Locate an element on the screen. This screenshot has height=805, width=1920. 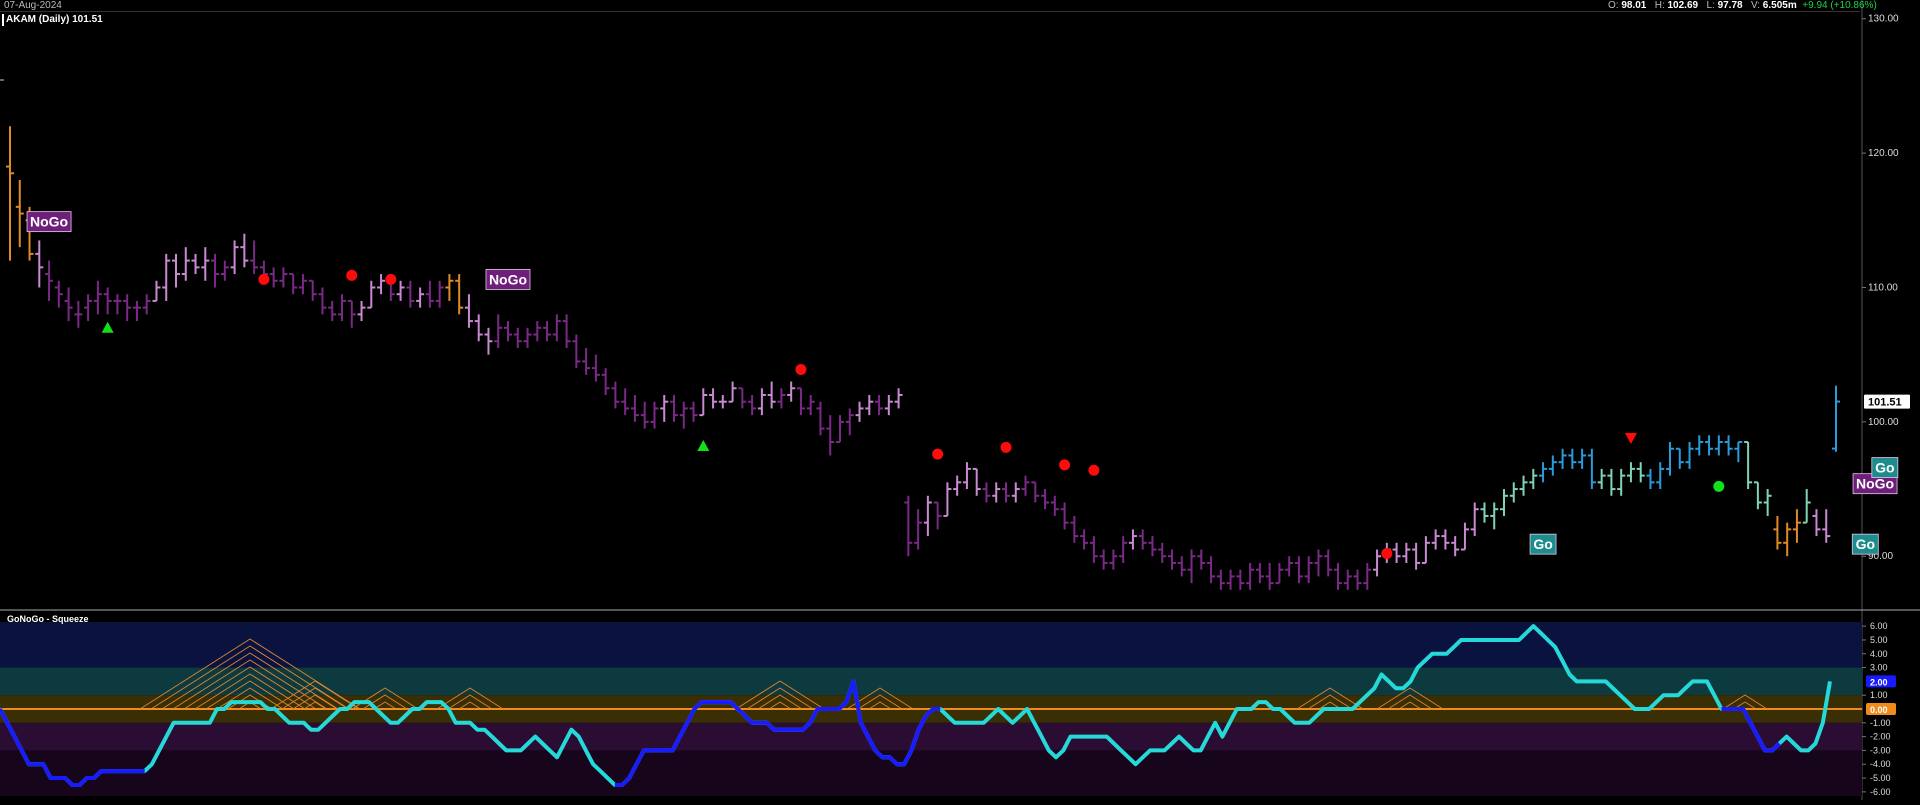
last-price-label: 101.51 is located at coordinates (1885, 403).